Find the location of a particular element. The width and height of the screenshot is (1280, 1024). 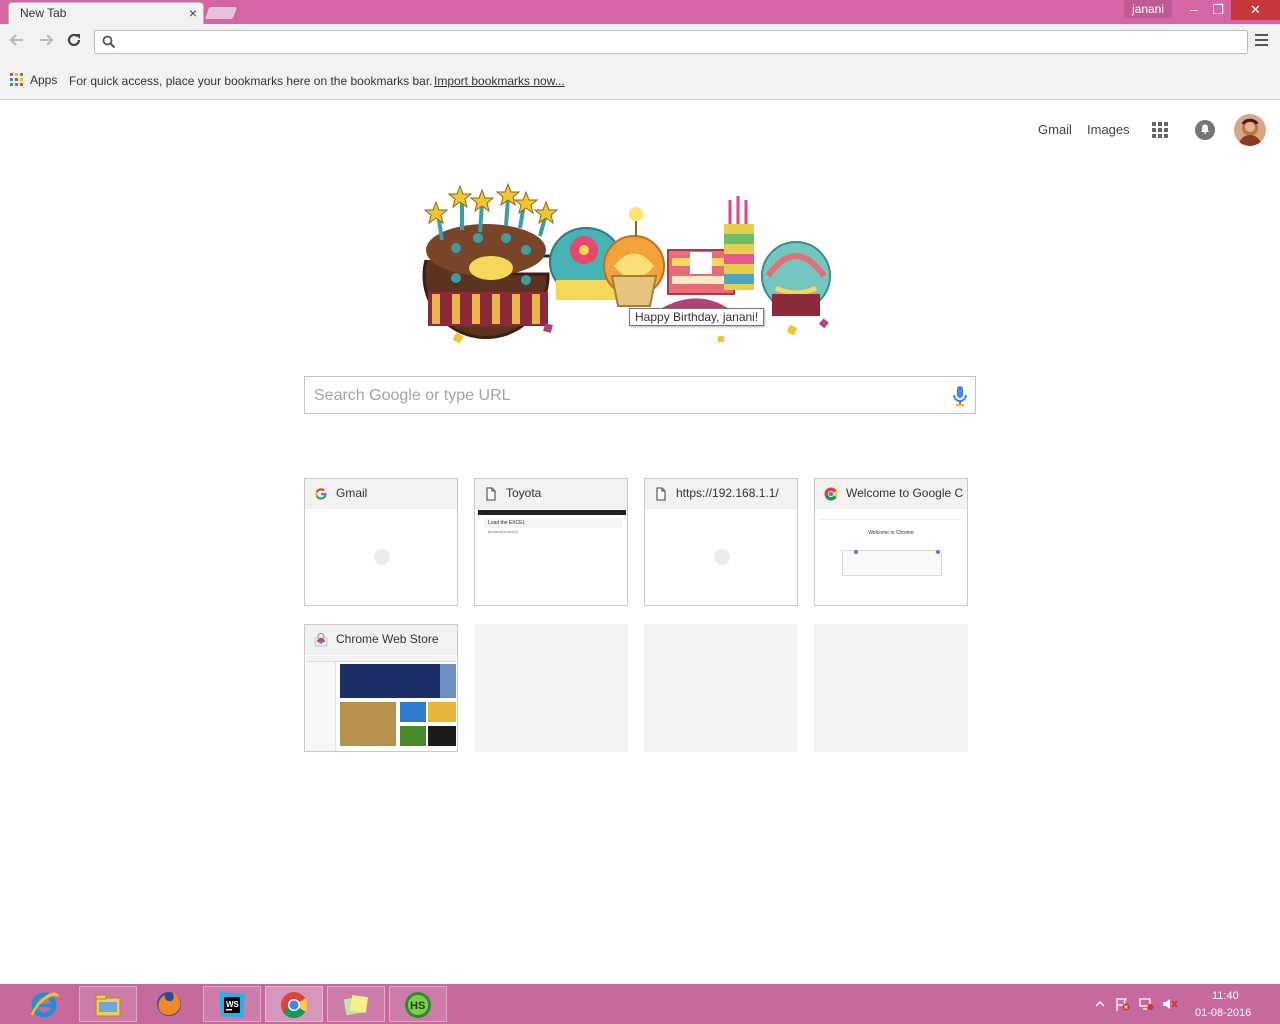

tile-title: Gmail is located at coordinates (352, 493).